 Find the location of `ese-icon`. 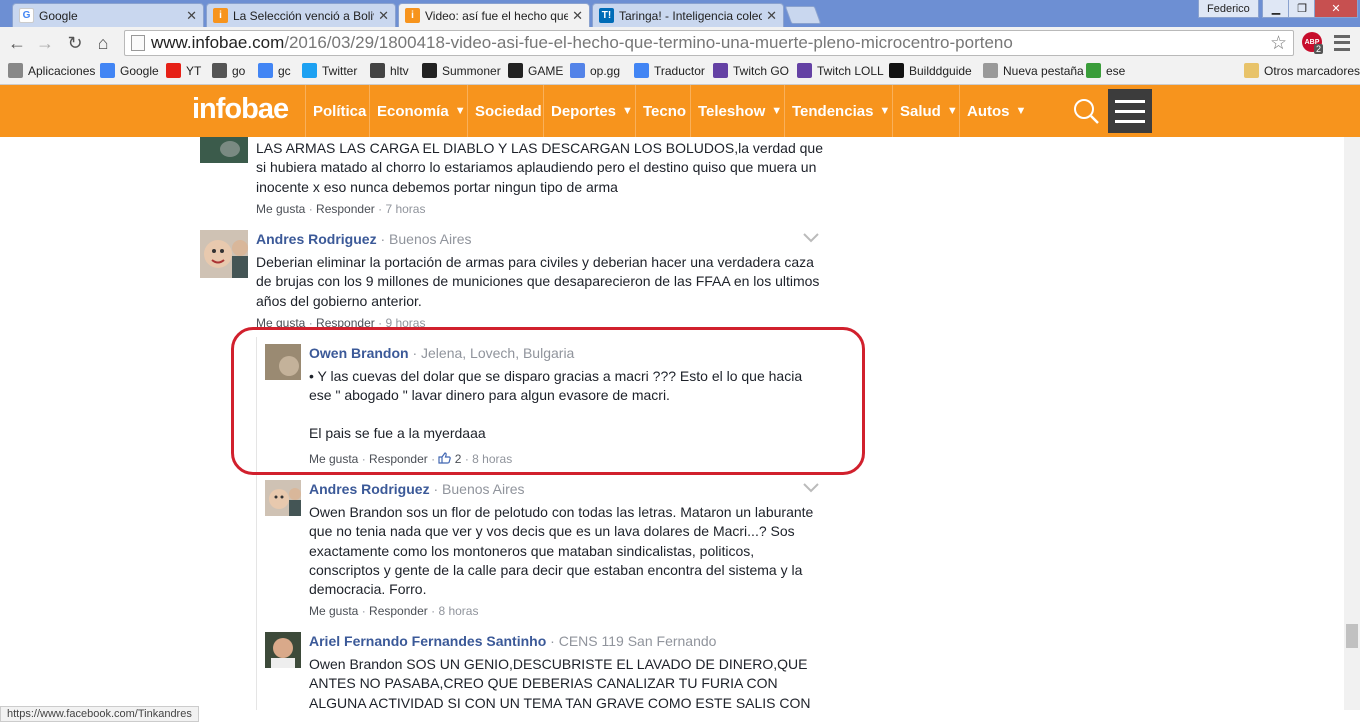

ese-icon is located at coordinates (1093, 70).